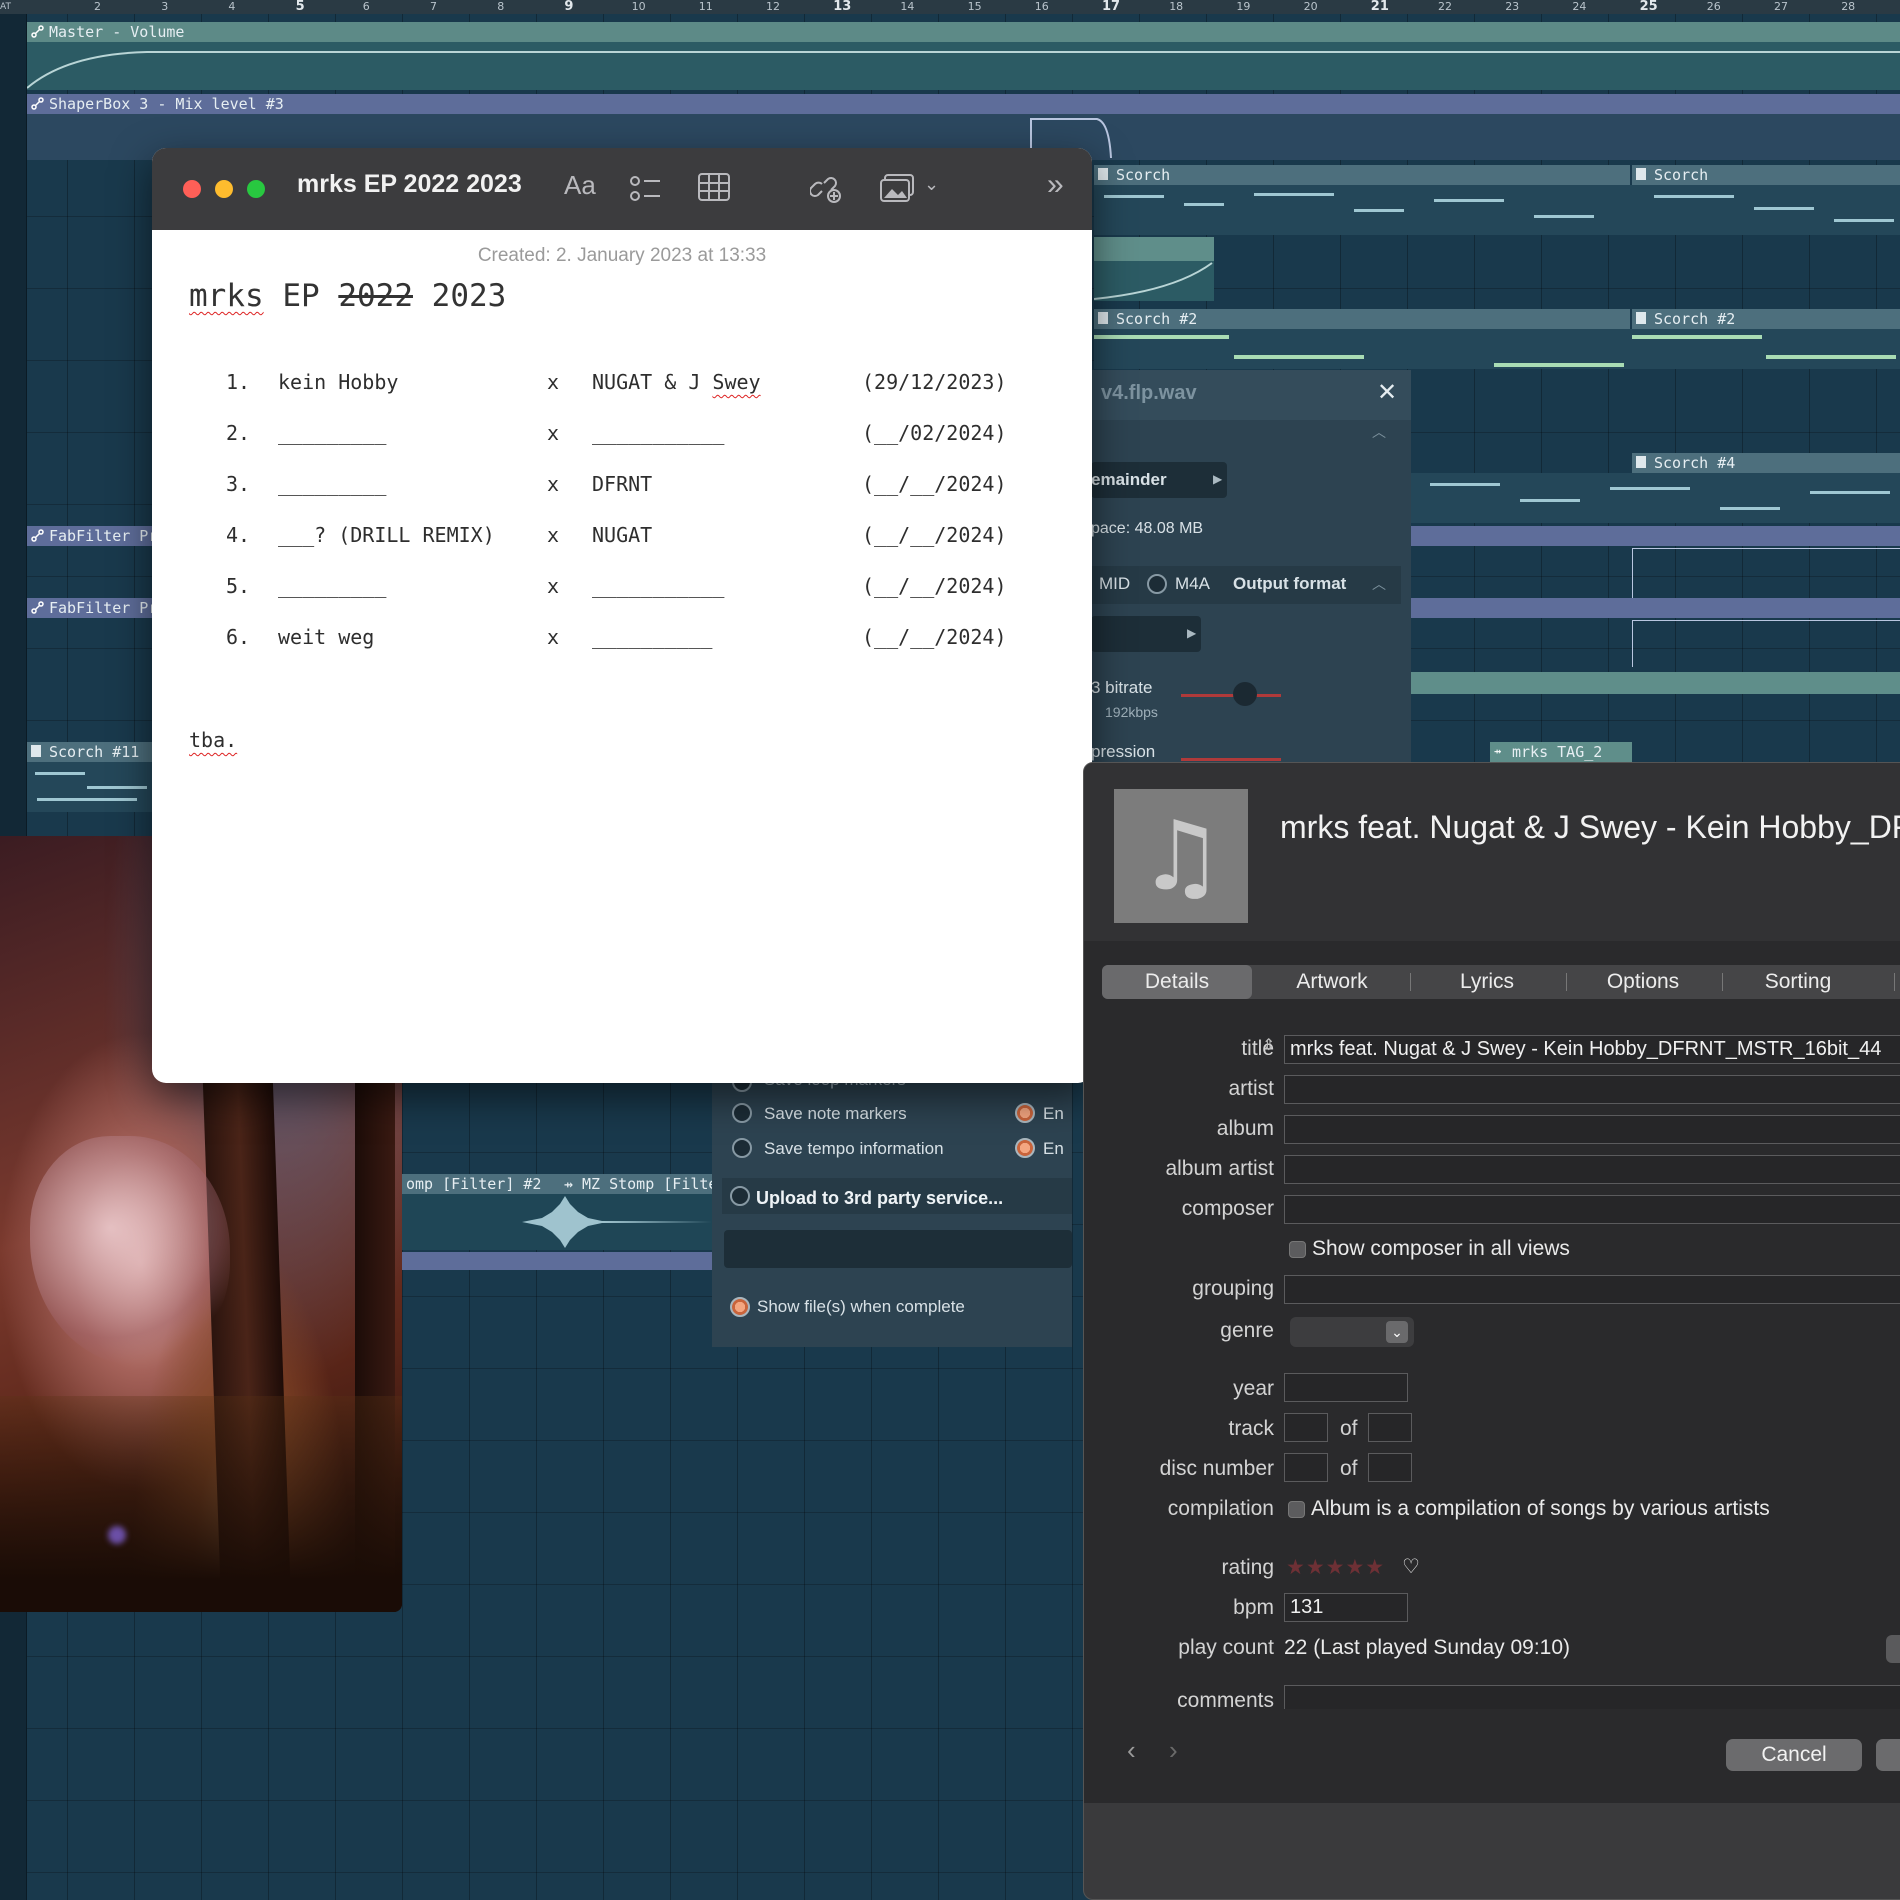  Describe the element at coordinates (1257, 1048) in the screenshot. I see `title-label: title` at that location.